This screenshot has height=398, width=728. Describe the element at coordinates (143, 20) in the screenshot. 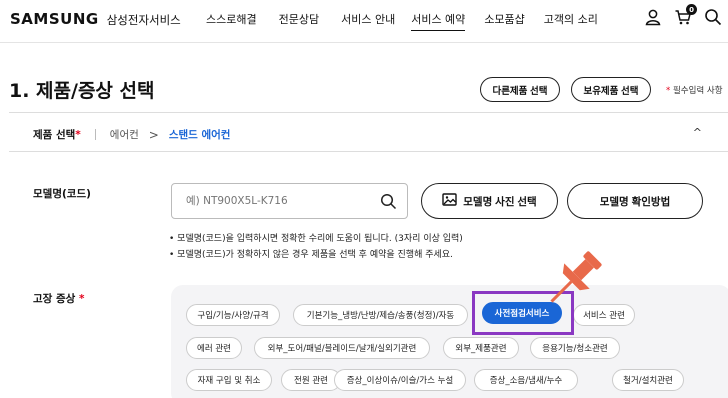

I see `logo-subtitle: 삼성전자서비스` at that location.